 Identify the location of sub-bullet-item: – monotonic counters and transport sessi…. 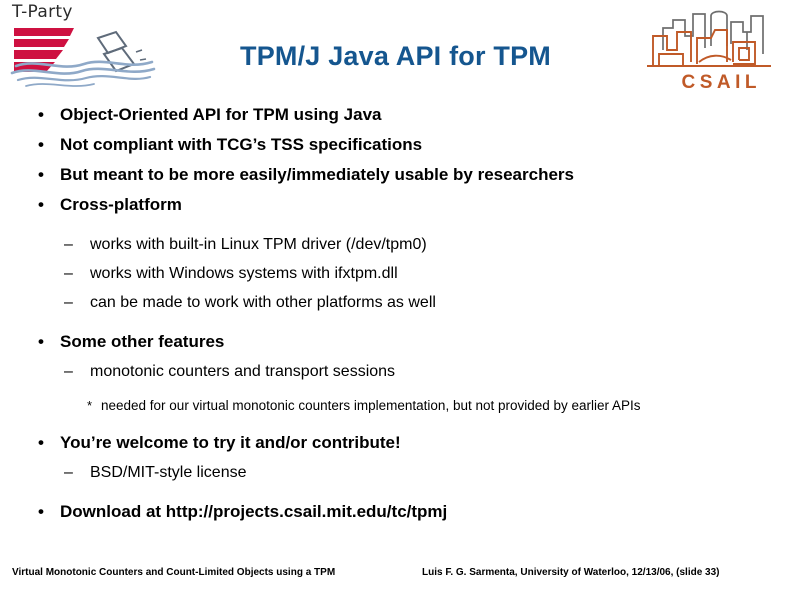
(395, 371).